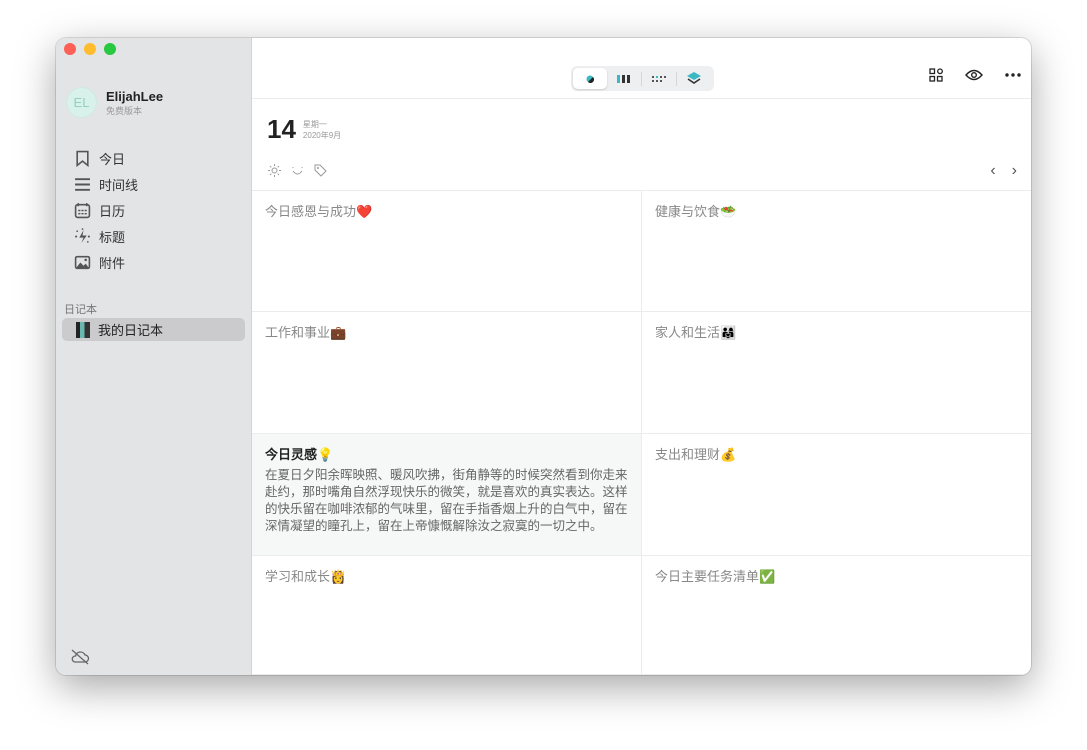  Describe the element at coordinates (83, 329) in the screenshot. I see `notebook-cover-icon` at that location.